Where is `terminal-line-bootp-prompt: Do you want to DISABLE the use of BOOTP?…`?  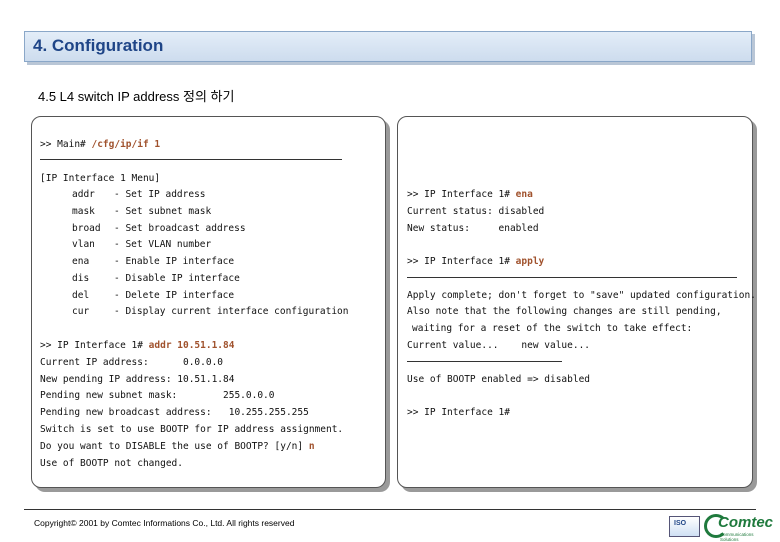
terminal-line-bootp-prompt: Do you want to DISABLE the use of BOOTP?… is located at coordinates (177, 447).